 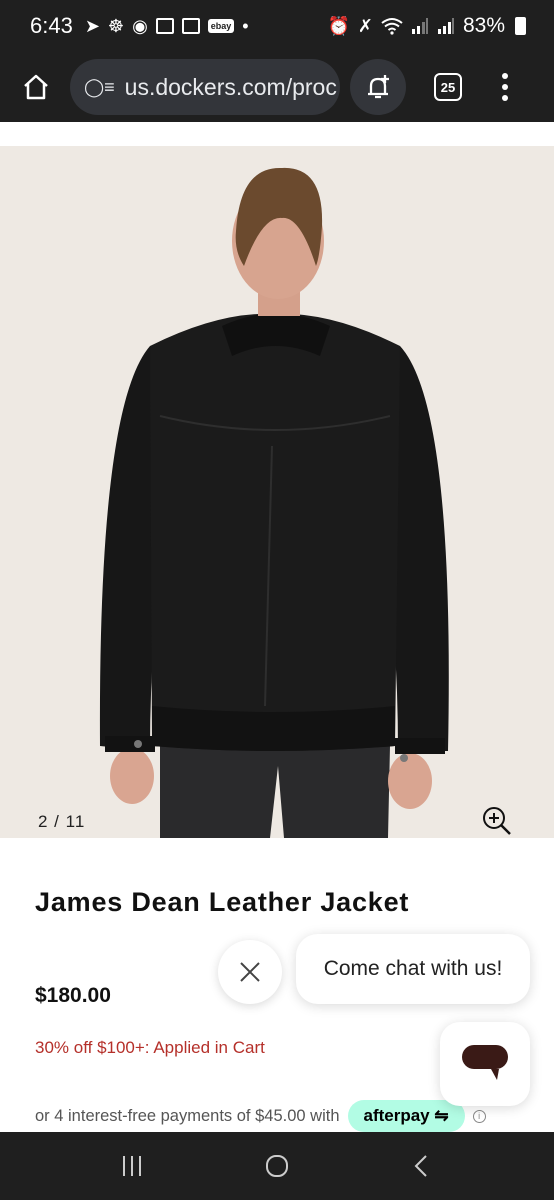 What do you see at coordinates (365, 25) in the screenshot?
I see `mute-icon: ✗` at bounding box center [365, 25].